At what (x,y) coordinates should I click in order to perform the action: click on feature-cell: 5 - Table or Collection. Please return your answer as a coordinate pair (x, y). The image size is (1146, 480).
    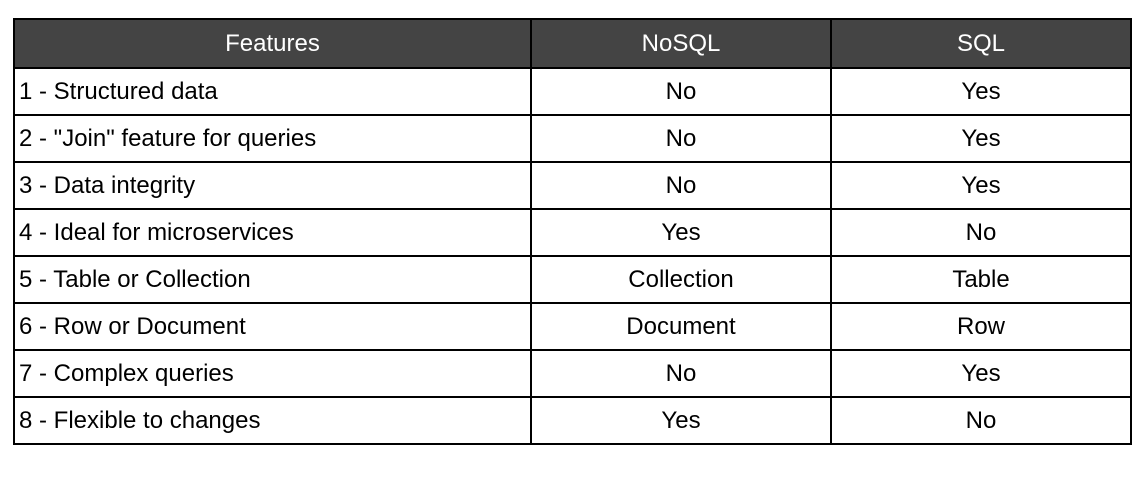
    Looking at the image, I should click on (272, 279).